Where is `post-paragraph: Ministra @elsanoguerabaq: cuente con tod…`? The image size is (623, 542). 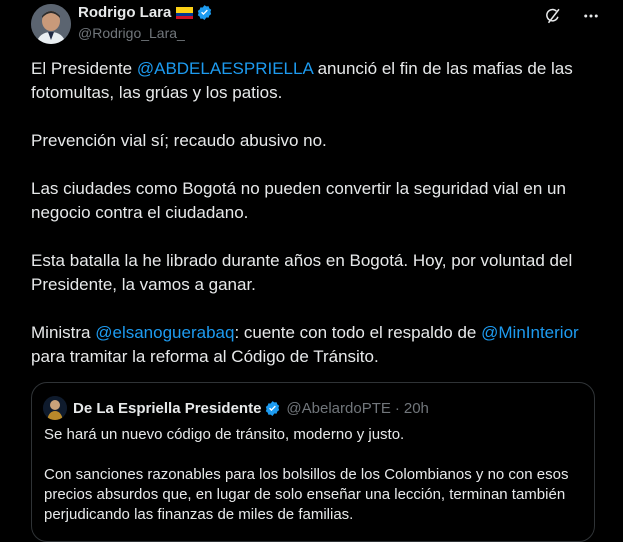 post-paragraph: Ministra @elsanoguerabaq: cuente con tod… is located at coordinates (316, 345).